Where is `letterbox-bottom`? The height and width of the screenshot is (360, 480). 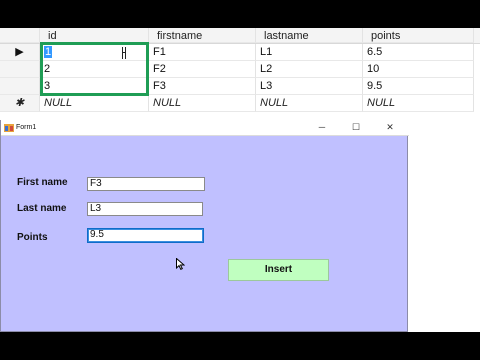 letterbox-bottom is located at coordinates (240, 346).